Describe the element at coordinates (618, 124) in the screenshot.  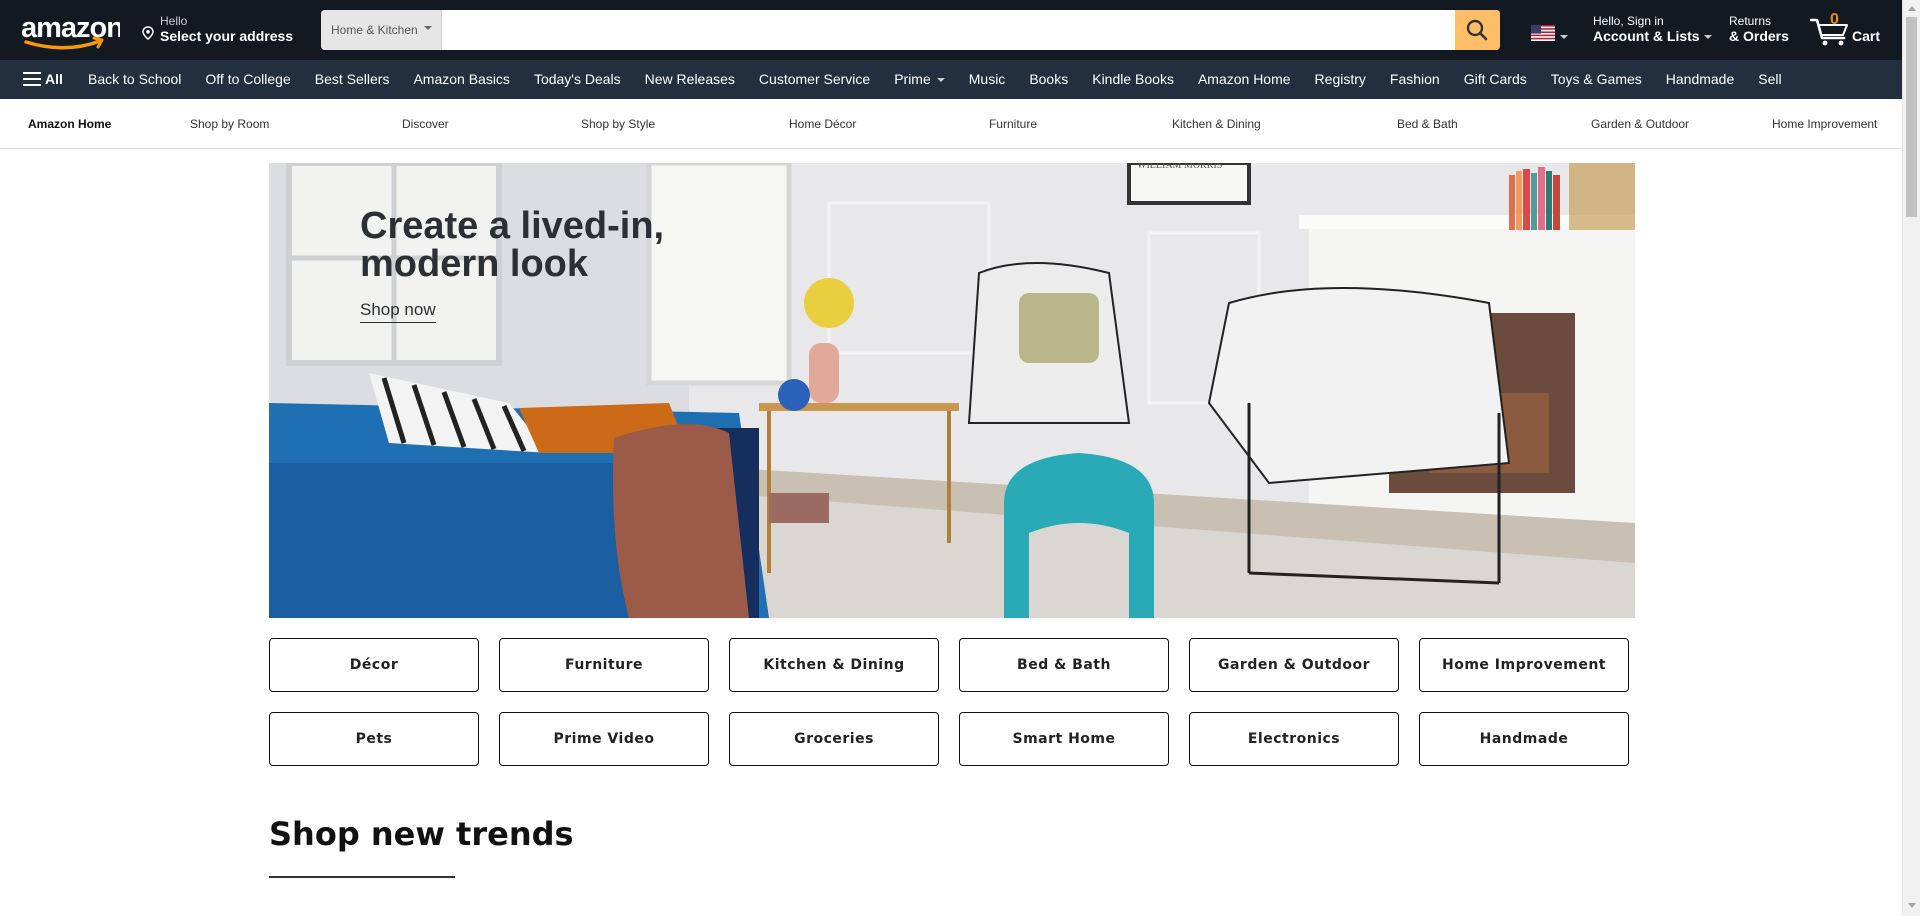
I see `store-nav-shop-by-style: Shop by Style` at that location.